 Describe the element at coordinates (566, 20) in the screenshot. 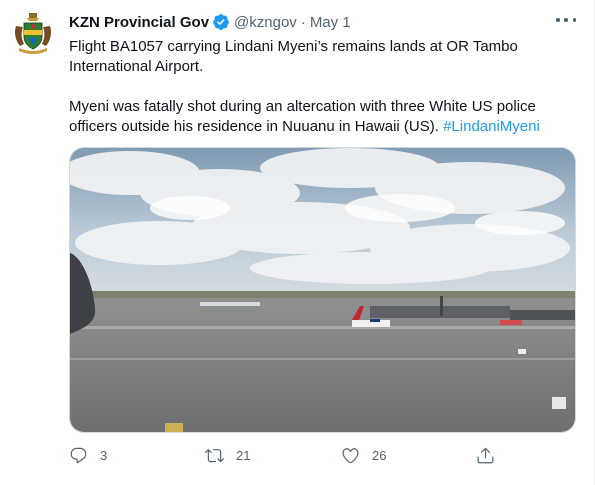

I see `more-options-icon` at that location.